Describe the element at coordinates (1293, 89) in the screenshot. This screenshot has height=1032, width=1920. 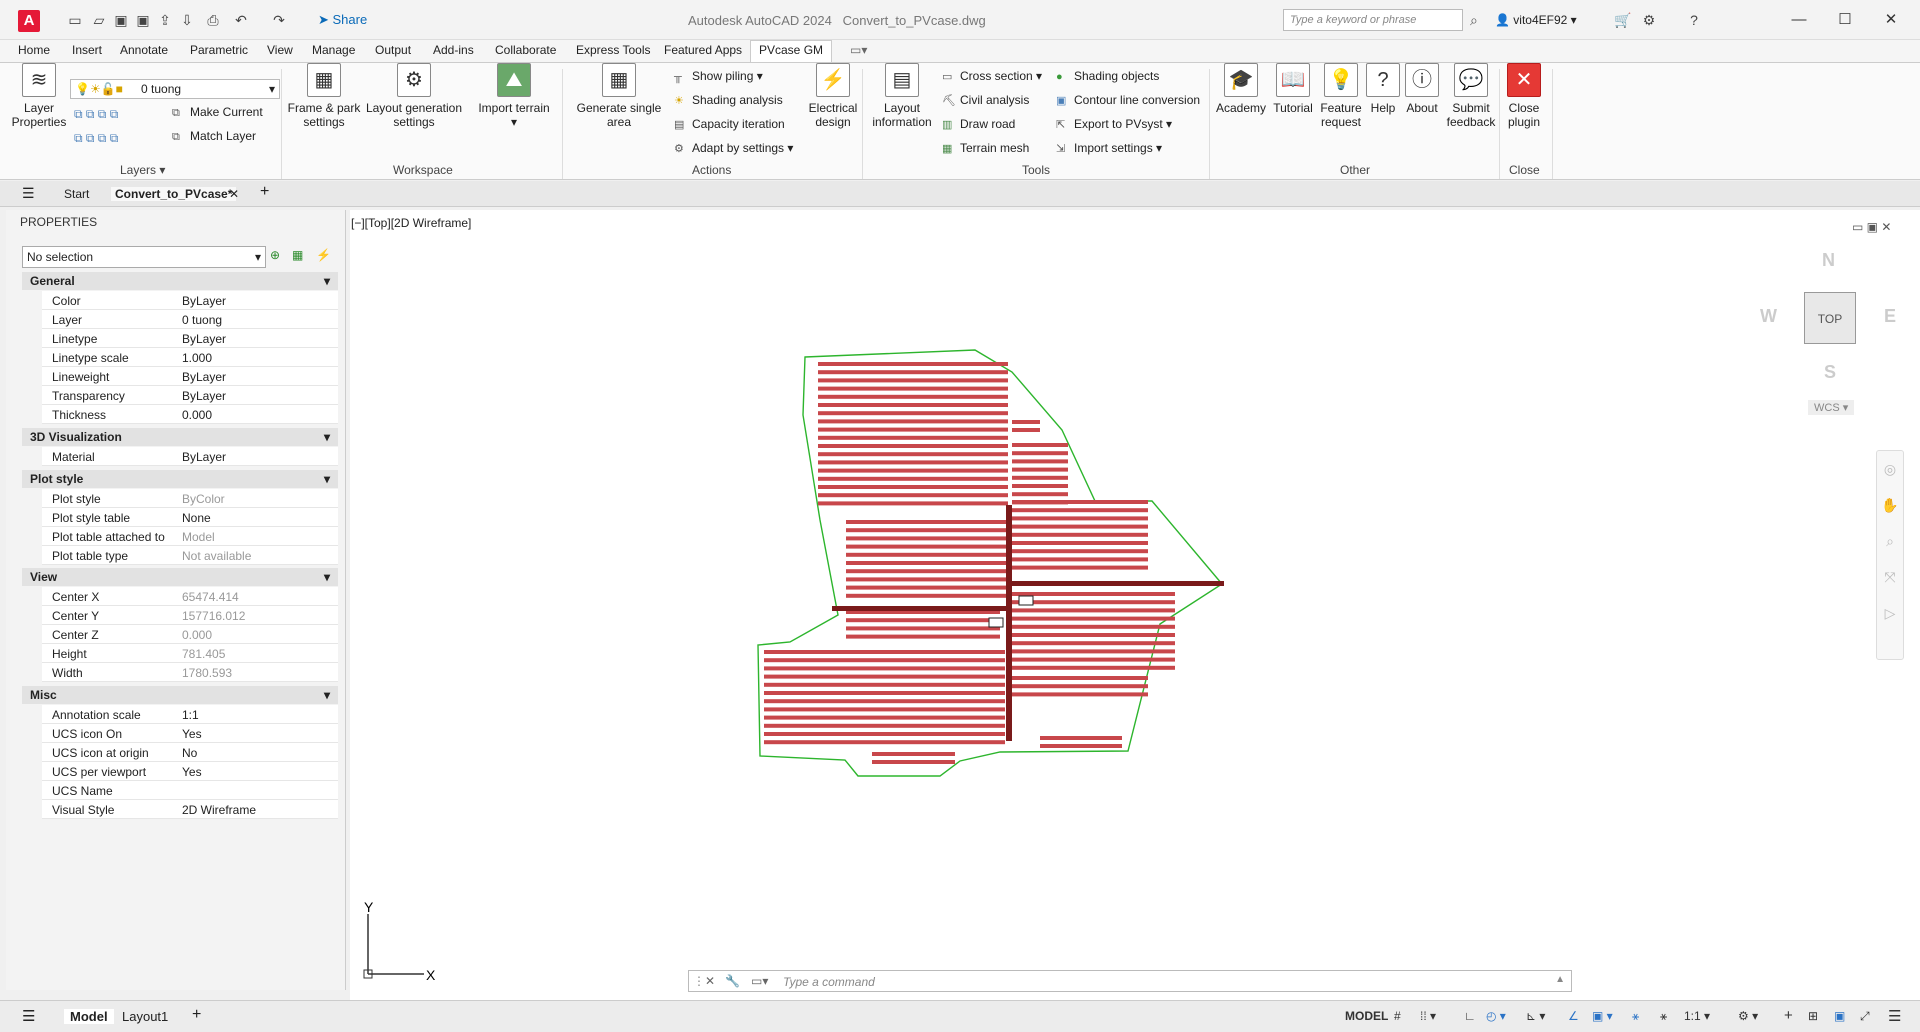
I see `tutorial-button: 📖 Tutorial` at that location.